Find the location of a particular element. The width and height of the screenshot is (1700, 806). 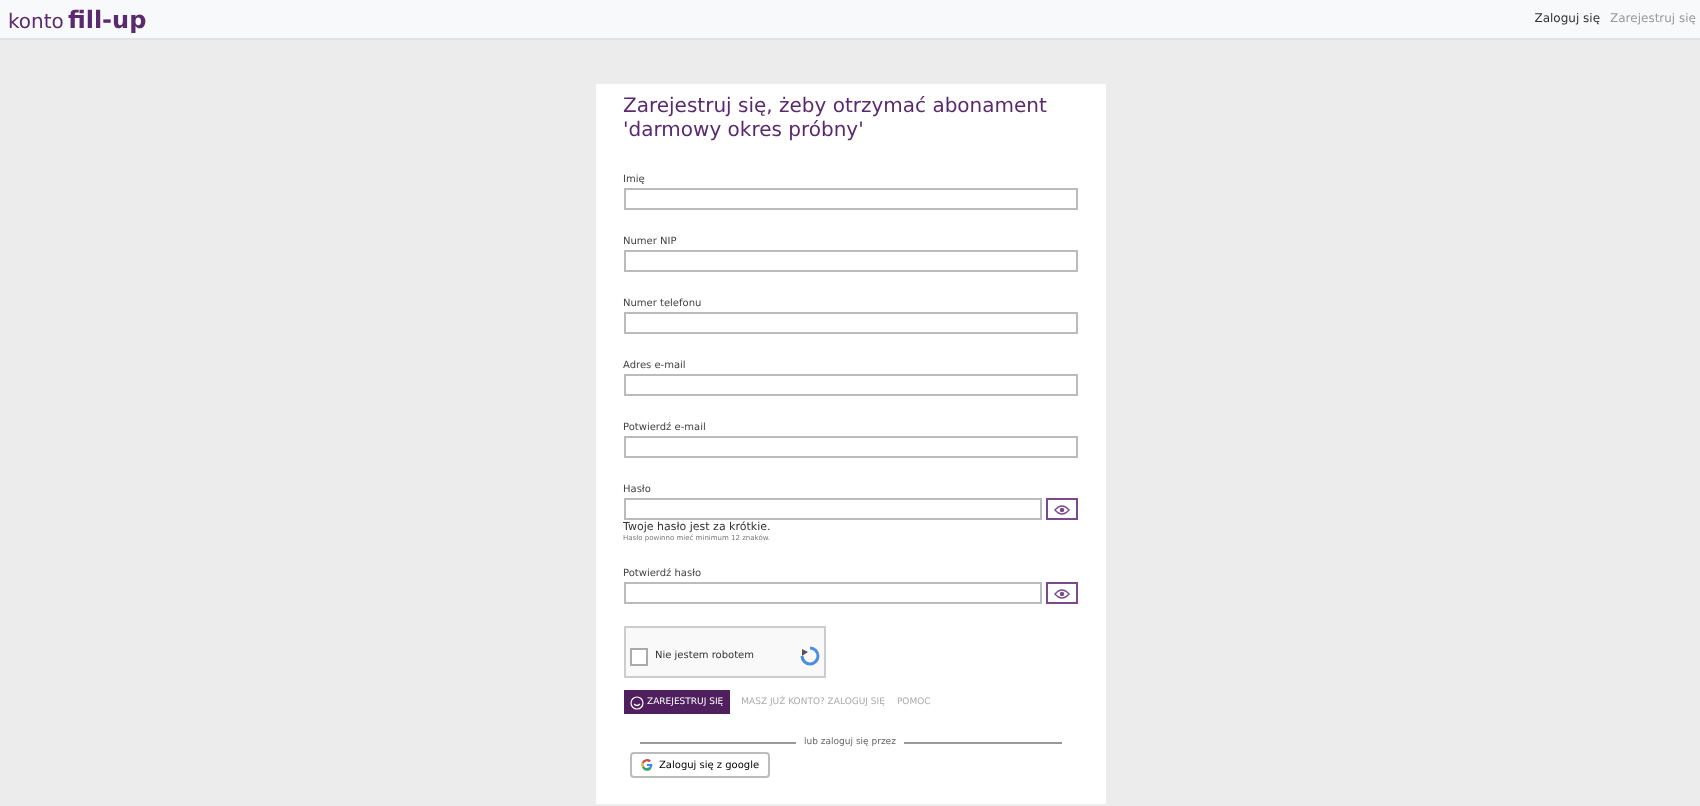

logo-text: konto is located at coordinates (36, 22).